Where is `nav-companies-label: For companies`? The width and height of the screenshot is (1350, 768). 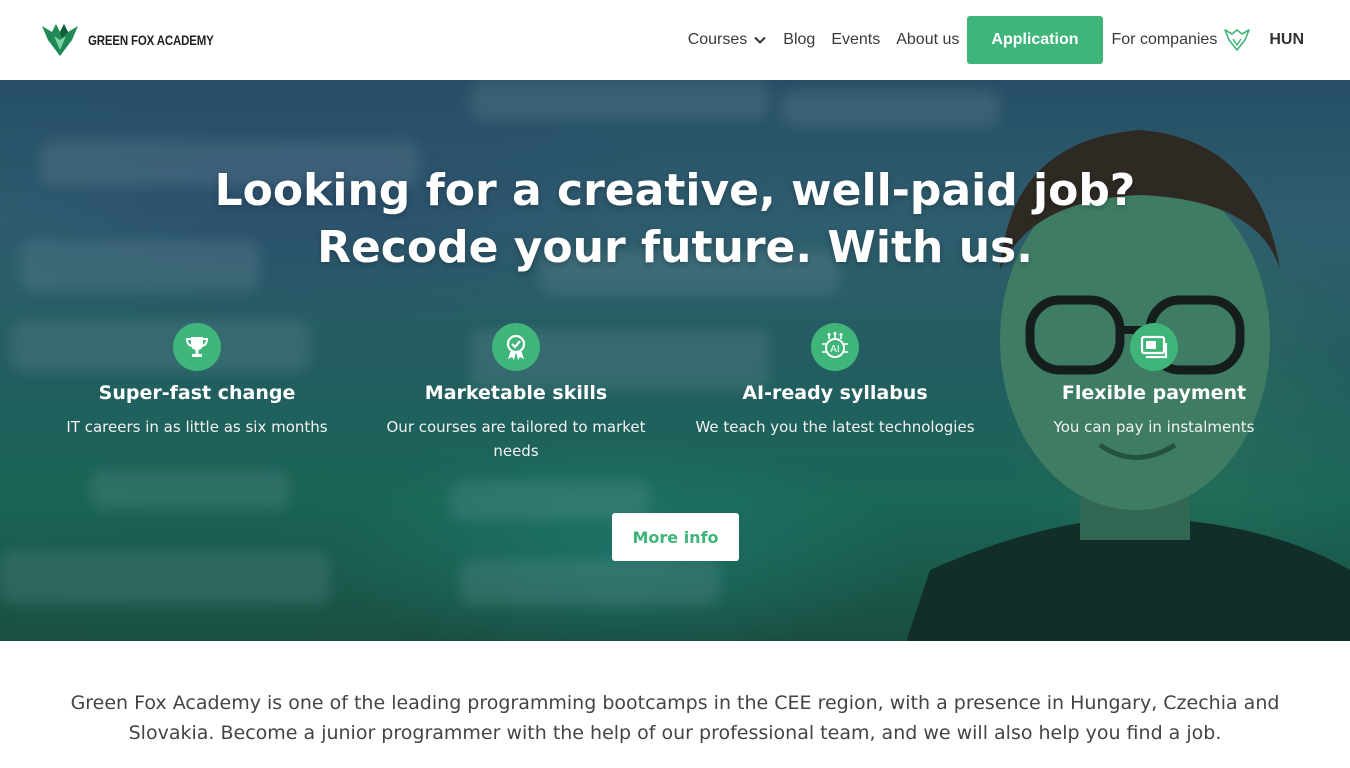 nav-companies-label: For companies is located at coordinates (1164, 39).